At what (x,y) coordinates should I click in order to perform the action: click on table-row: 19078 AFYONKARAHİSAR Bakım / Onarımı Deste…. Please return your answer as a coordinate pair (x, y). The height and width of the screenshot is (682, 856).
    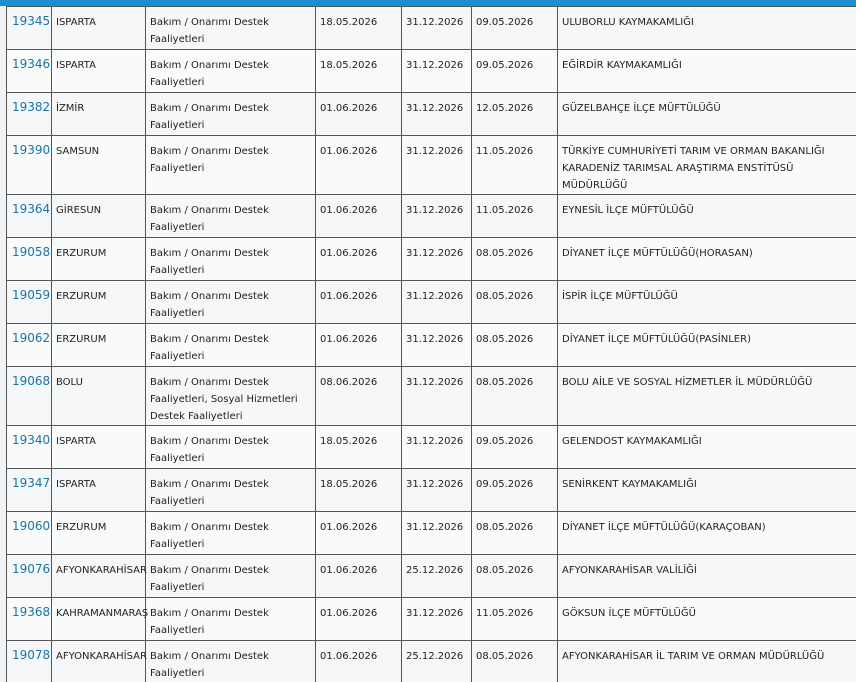
    Looking at the image, I should click on (431, 661).